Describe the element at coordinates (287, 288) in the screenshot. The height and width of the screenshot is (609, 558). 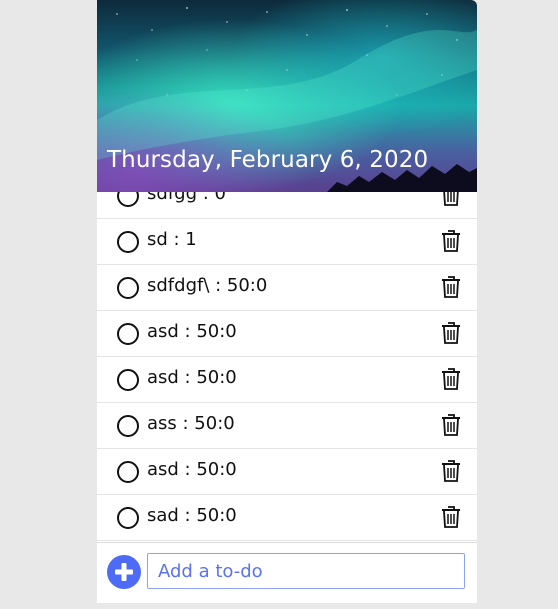
I see `todo-item: sdfdgf\ : 50:0` at that location.